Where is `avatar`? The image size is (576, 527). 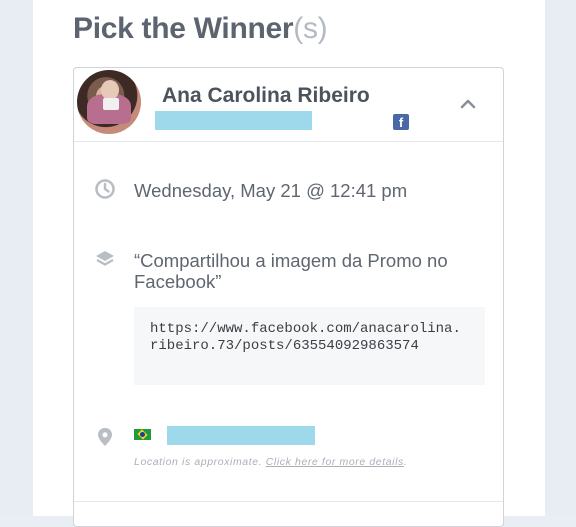 avatar is located at coordinates (109, 102).